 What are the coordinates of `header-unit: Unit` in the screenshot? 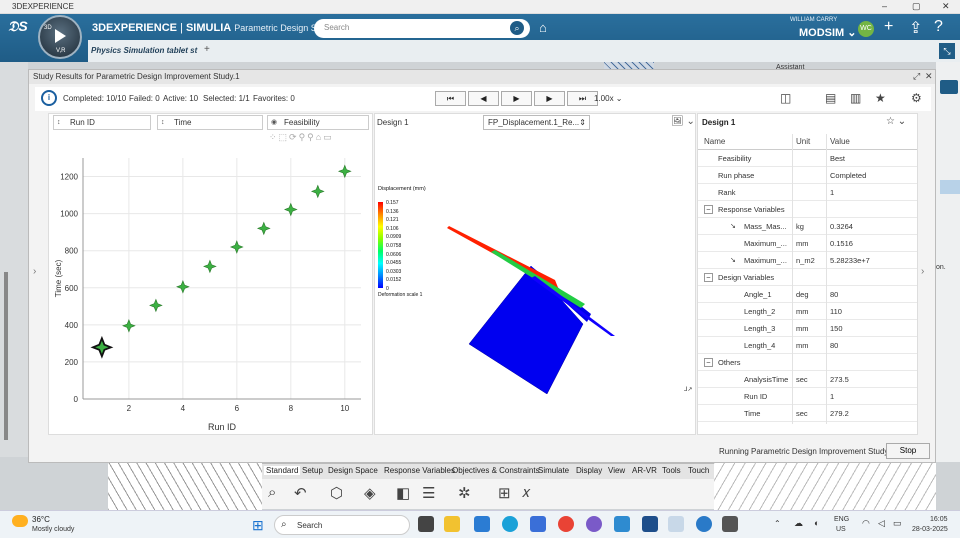 It's located at (803, 141).